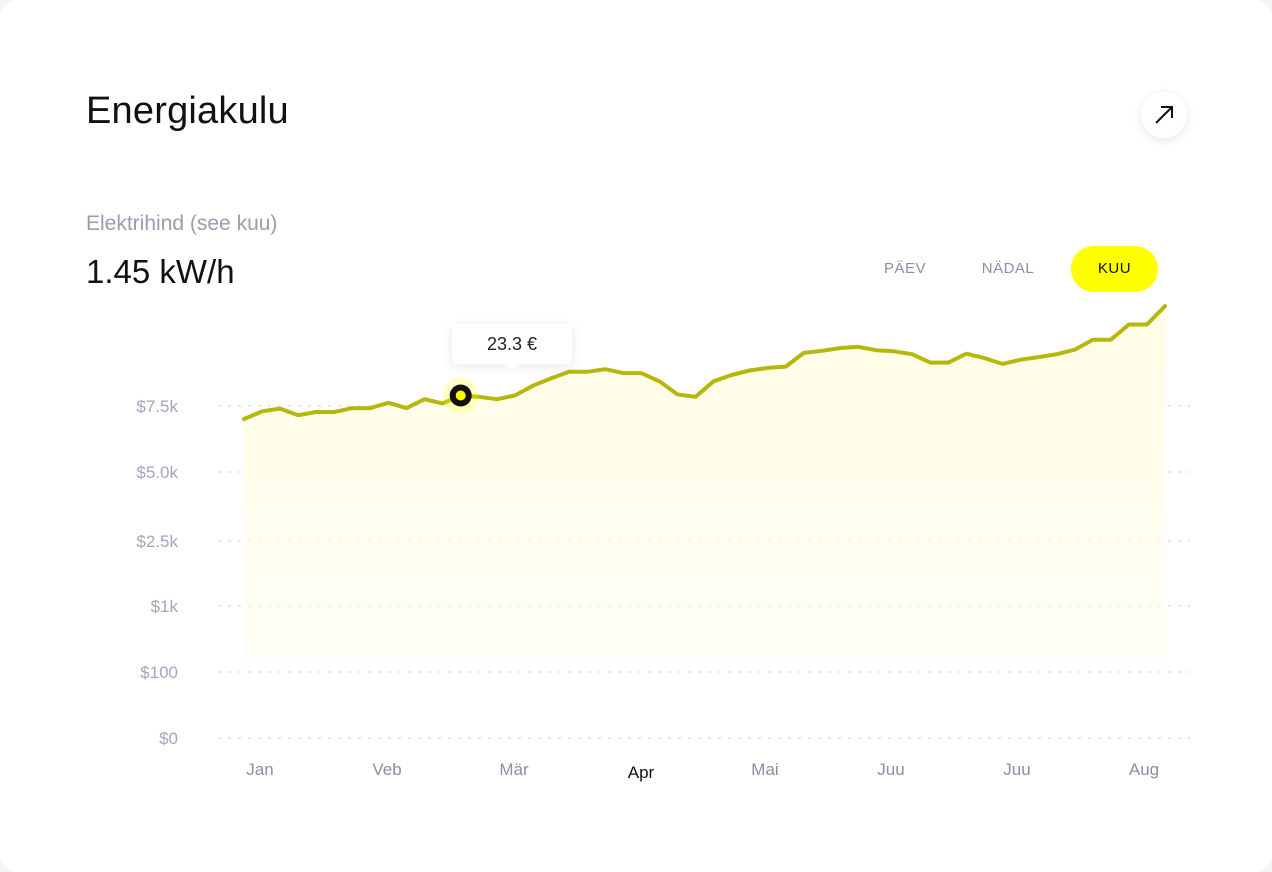 This screenshot has height=872, width=1272. I want to click on y-tick-label: $0, so click(168, 738).